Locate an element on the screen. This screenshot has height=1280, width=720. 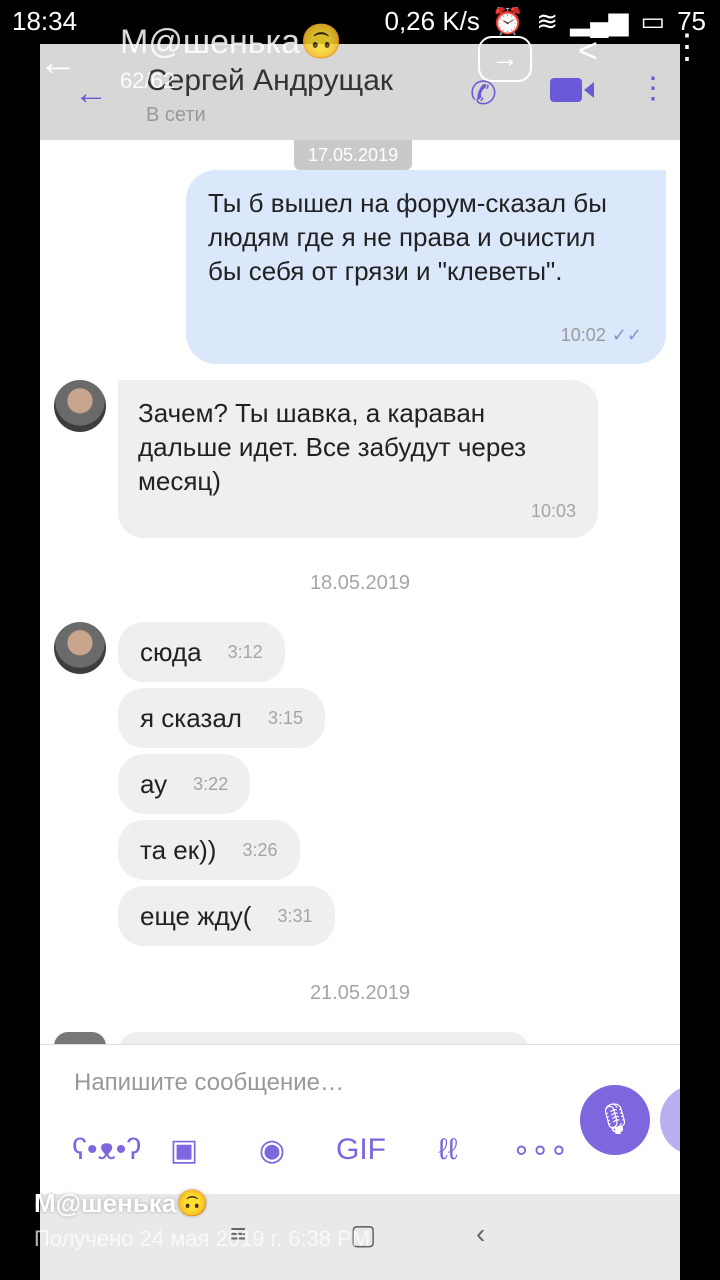
incoming-message: еще жду( 3:31 is located at coordinates (226, 916).